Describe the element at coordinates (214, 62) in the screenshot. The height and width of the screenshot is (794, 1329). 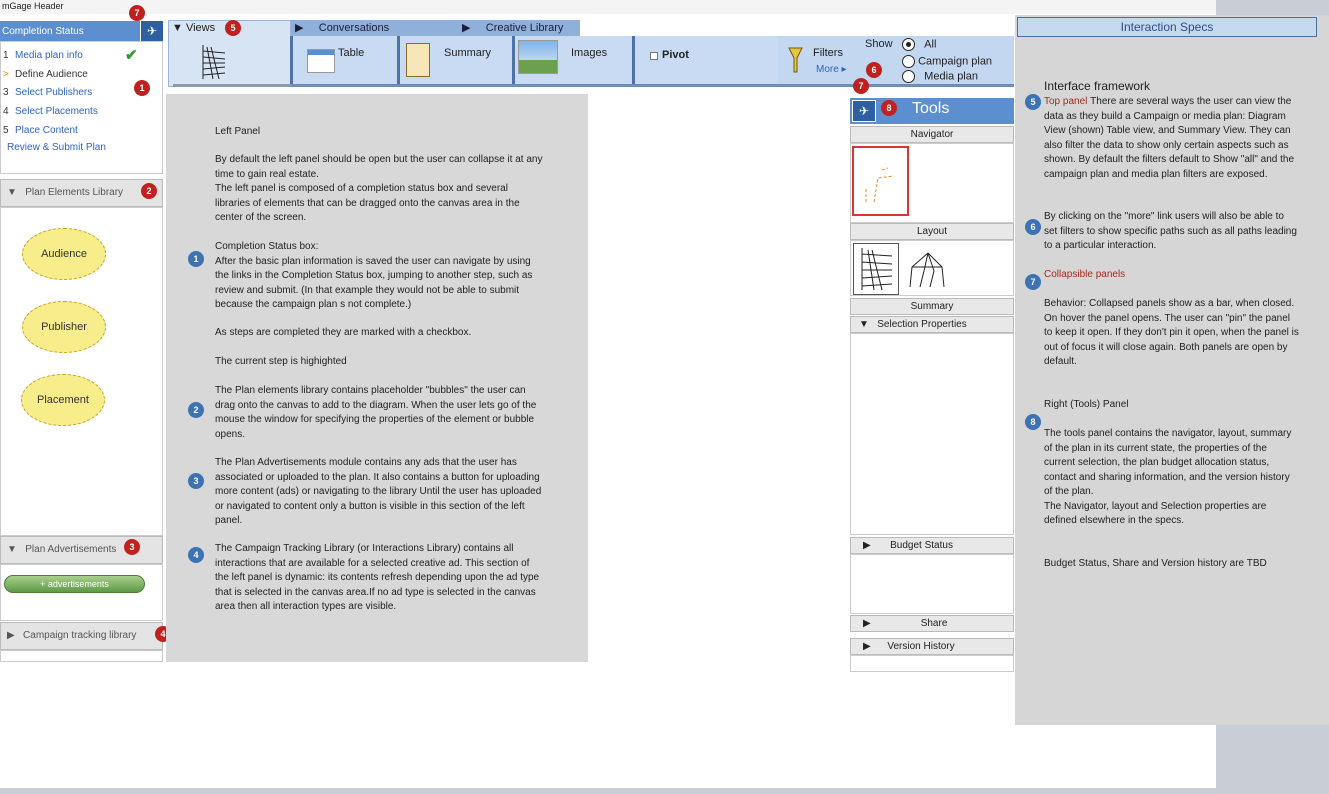
I see `diagram-view-icon` at that location.